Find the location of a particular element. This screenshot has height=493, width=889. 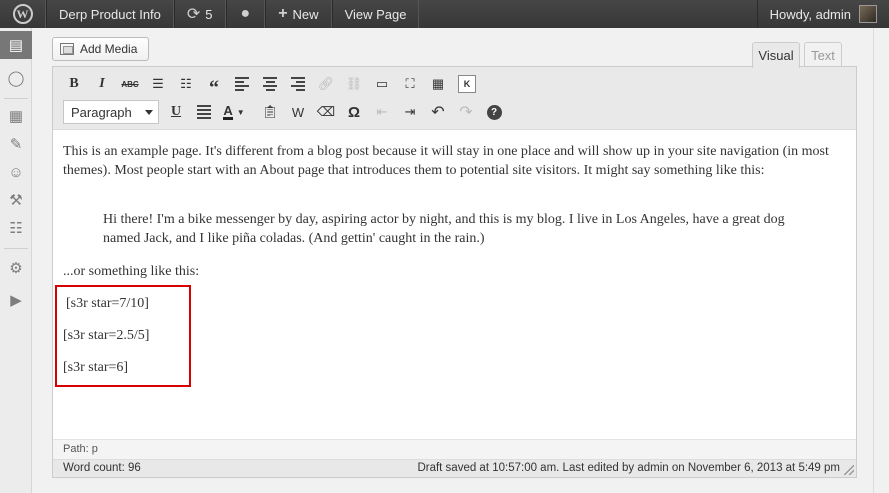

comments-icon: ● is located at coordinates (245, 13).